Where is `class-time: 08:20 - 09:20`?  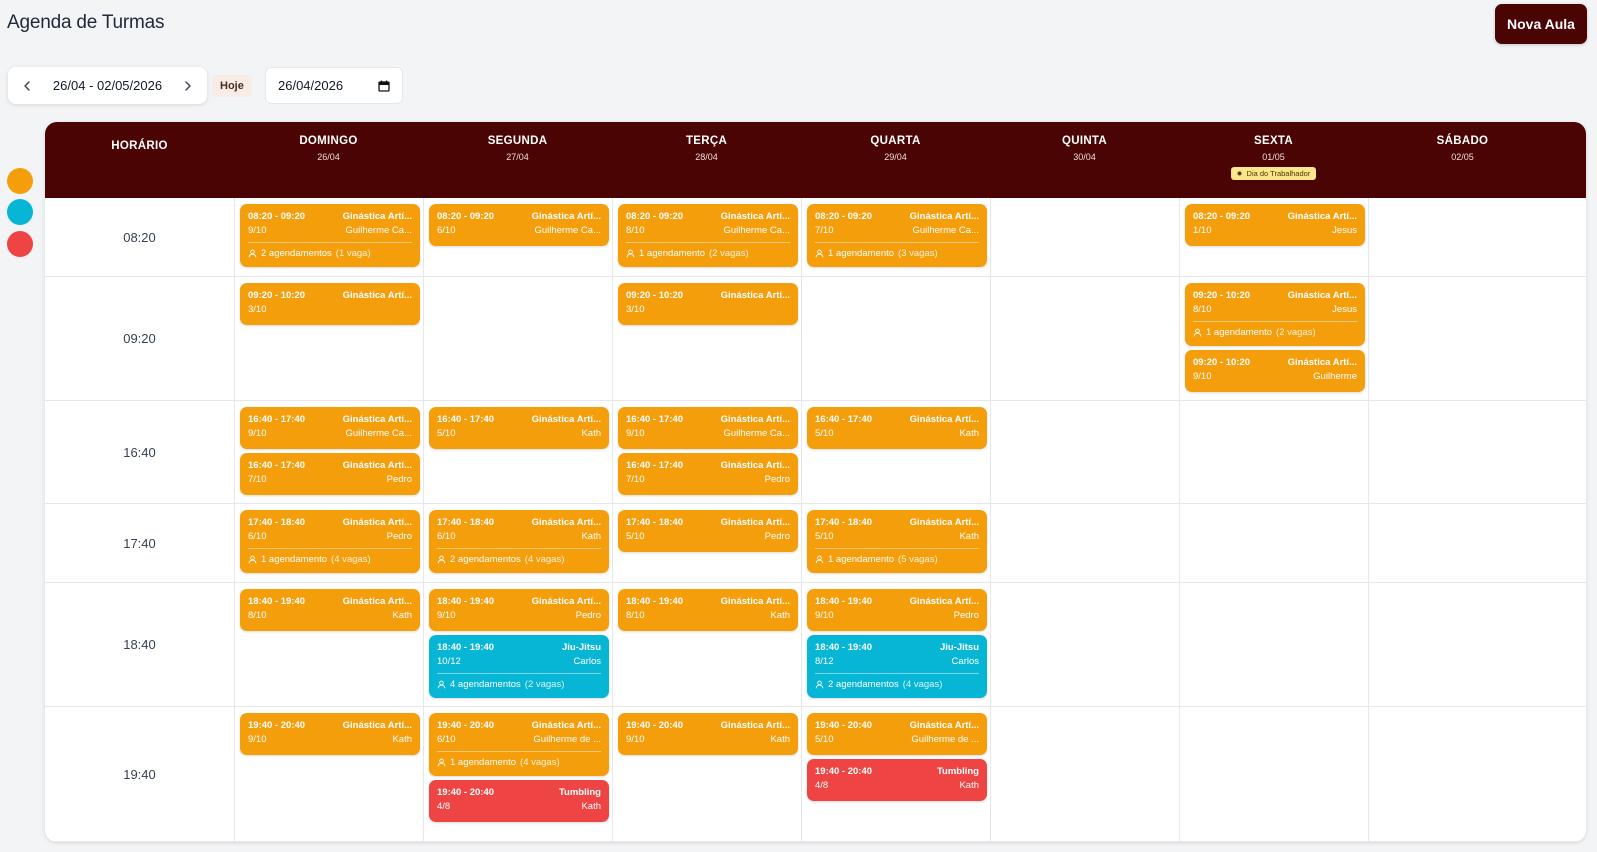 class-time: 08:20 - 09:20 is located at coordinates (1222, 216).